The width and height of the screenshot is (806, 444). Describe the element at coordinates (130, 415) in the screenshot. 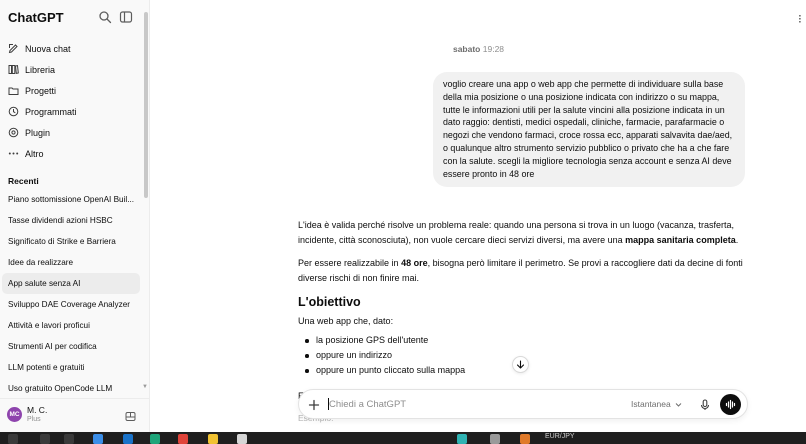

I see `settings-panel-icon` at that location.